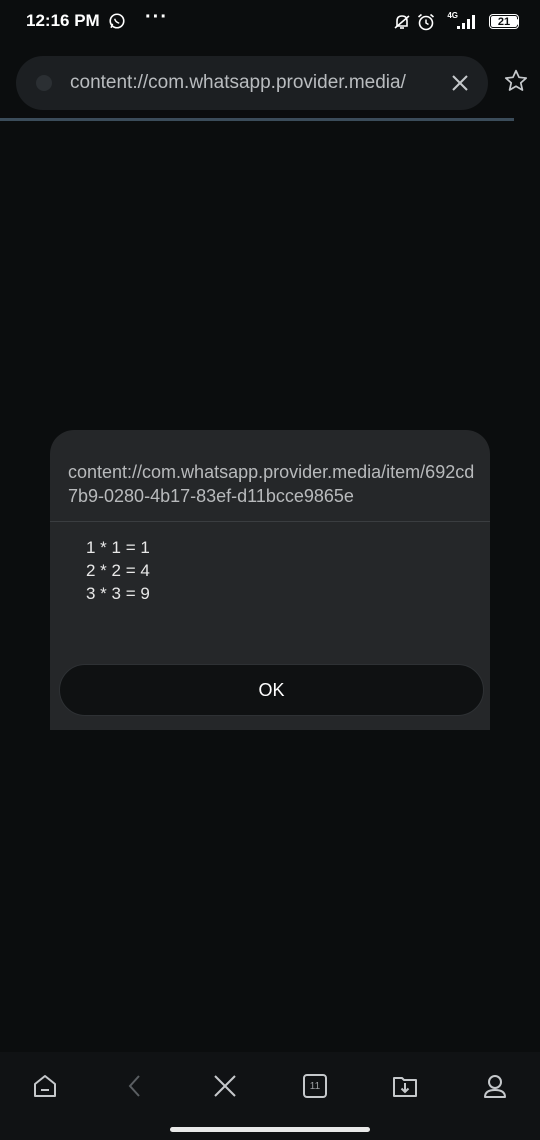 The width and height of the screenshot is (540, 1140). Describe the element at coordinates (402, 22) in the screenshot. I see `mute-icon` at that location.